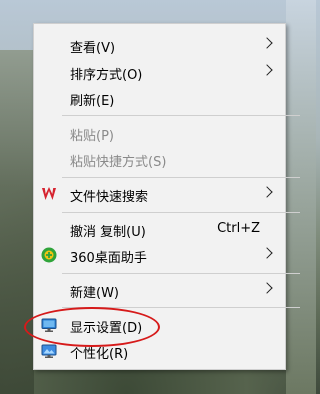  What do you see at coordinates (109, 197) in the screenshot?
I see `menu-item-label: 文件快速搜索` at bounding box center [109, 197].